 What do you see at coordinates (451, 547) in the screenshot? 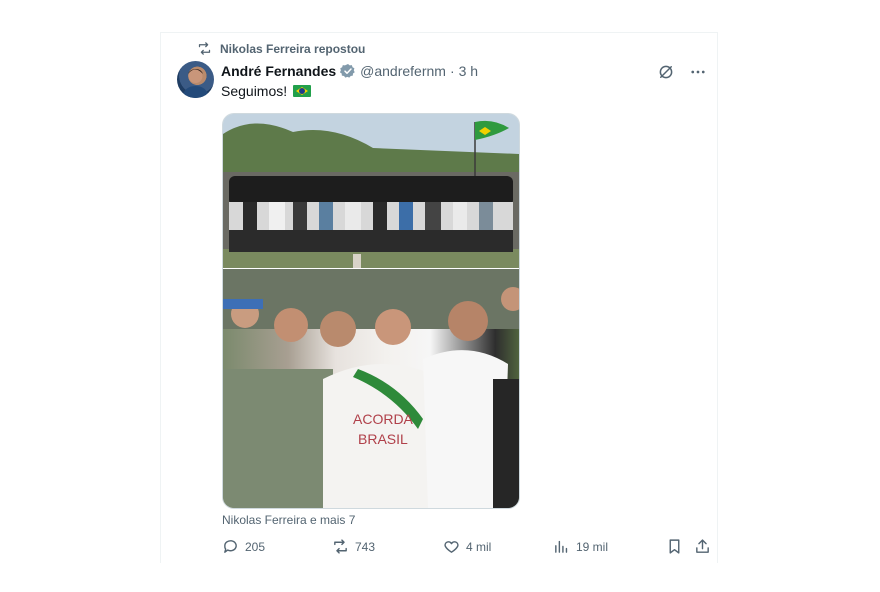
I see `heart-icon` at bounding box center [451, 547].